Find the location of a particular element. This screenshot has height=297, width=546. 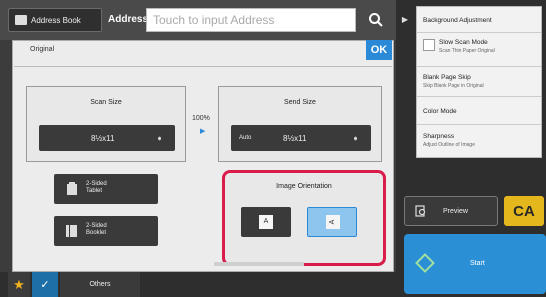

setting-label: Background Adjustment is located at coordinates (457, 20).